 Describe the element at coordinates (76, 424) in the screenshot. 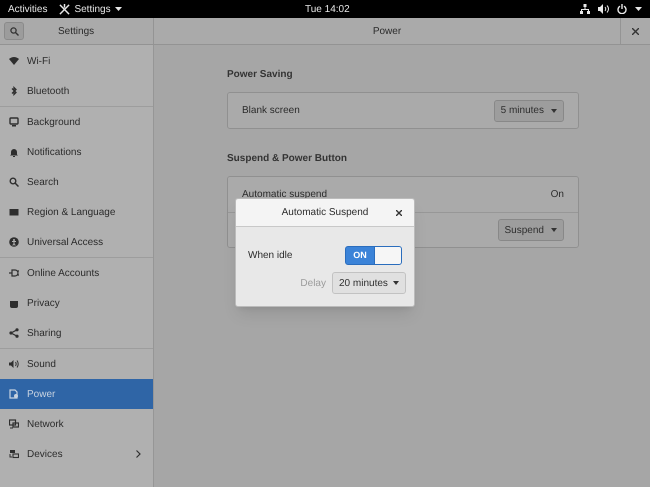

I see `sidebar-item: Network` at that location.